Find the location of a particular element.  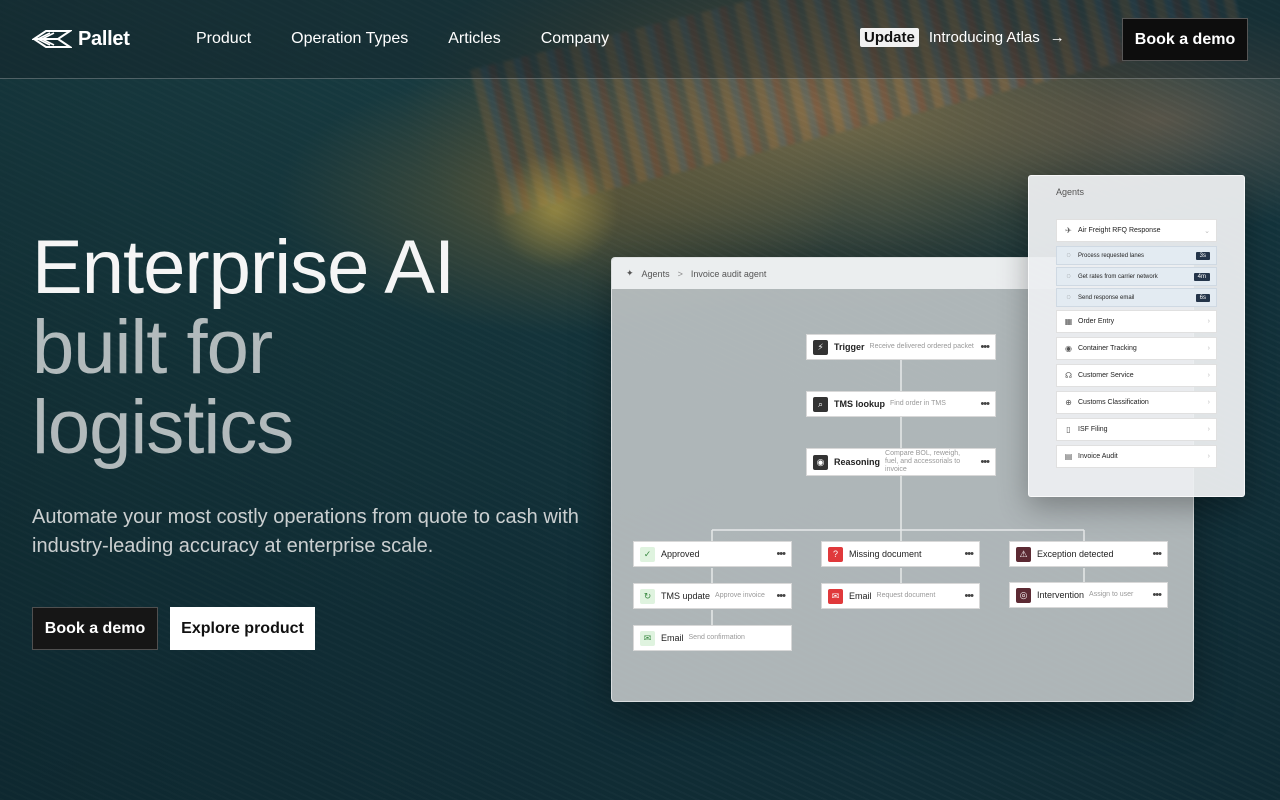

headset-icon: ☊ is located at coordinates (1068, 375).